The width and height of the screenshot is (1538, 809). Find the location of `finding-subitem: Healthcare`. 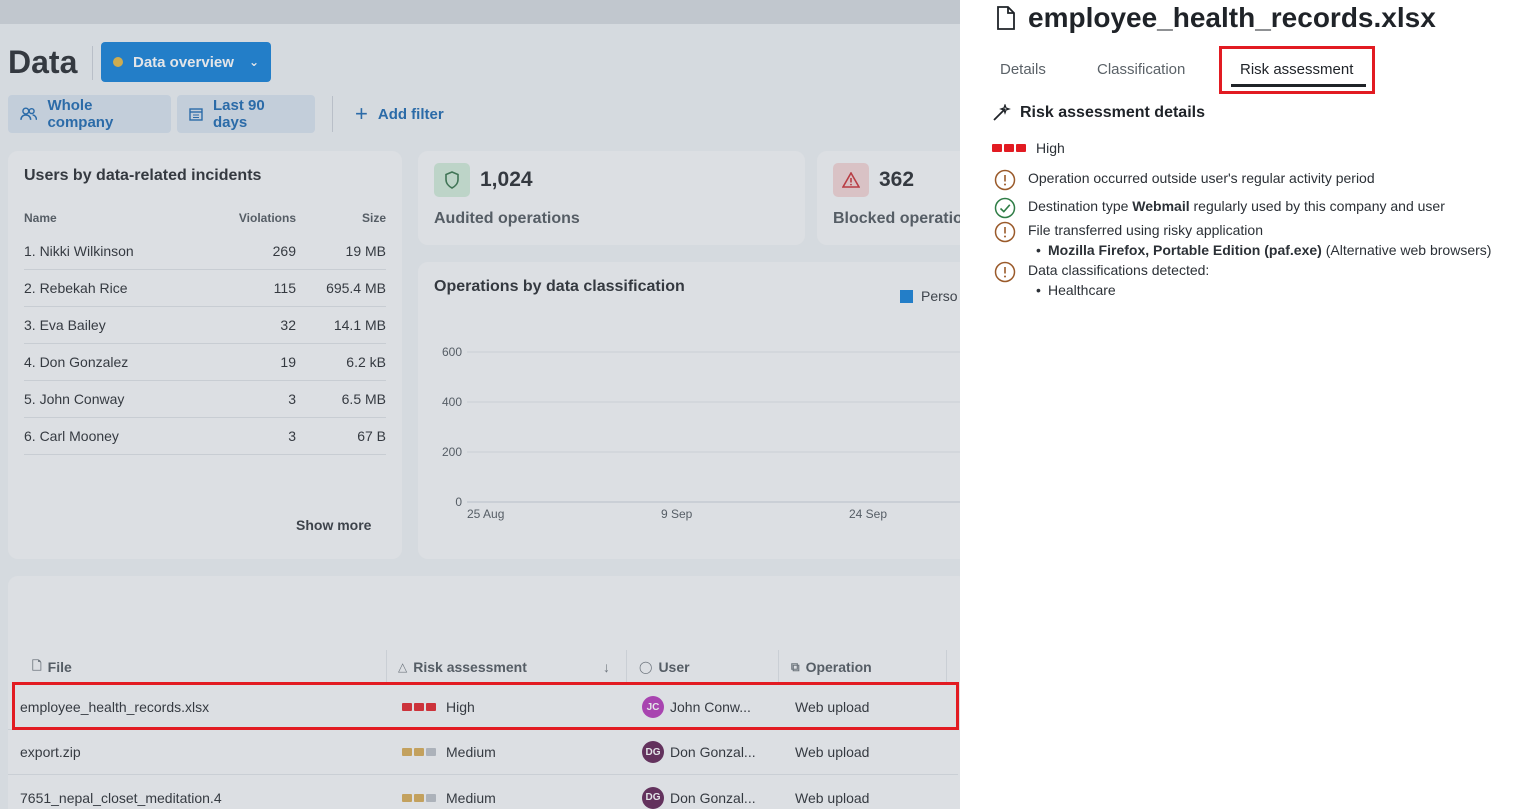

finding-subitem: Healthcare is located at coordinates (1284, 290).